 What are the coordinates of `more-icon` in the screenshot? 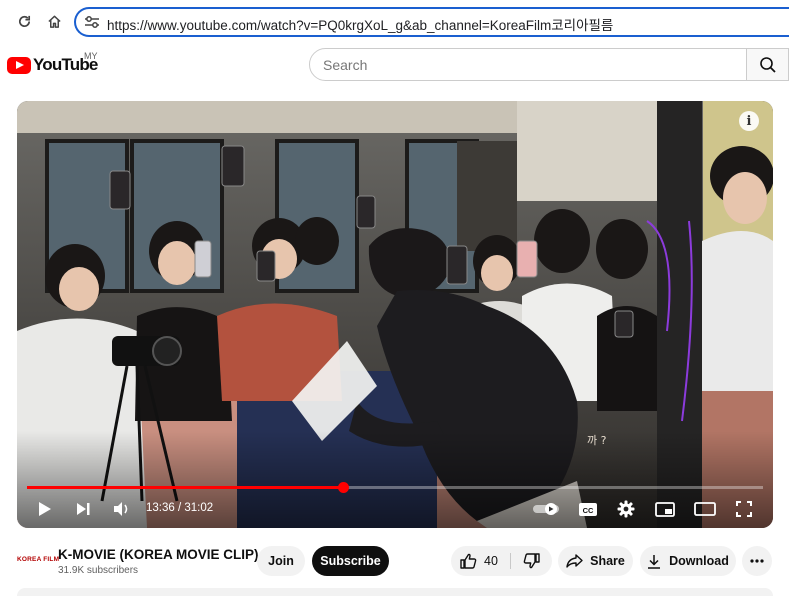 It's located at (757, 561).